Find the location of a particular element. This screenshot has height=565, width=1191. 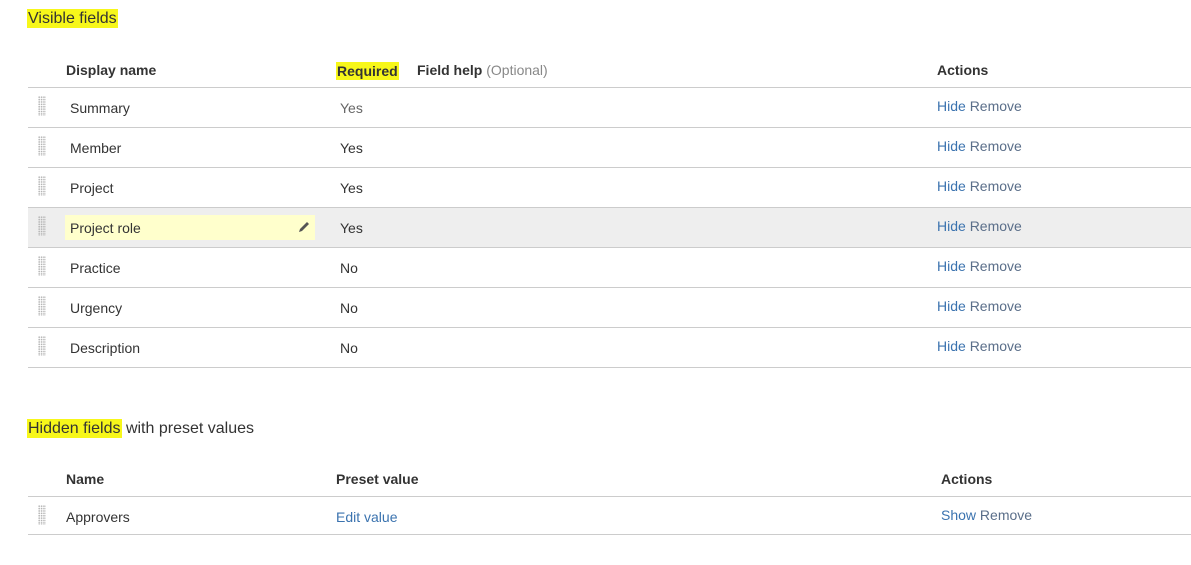

field-name: Project is located at coordinates (92, 188).